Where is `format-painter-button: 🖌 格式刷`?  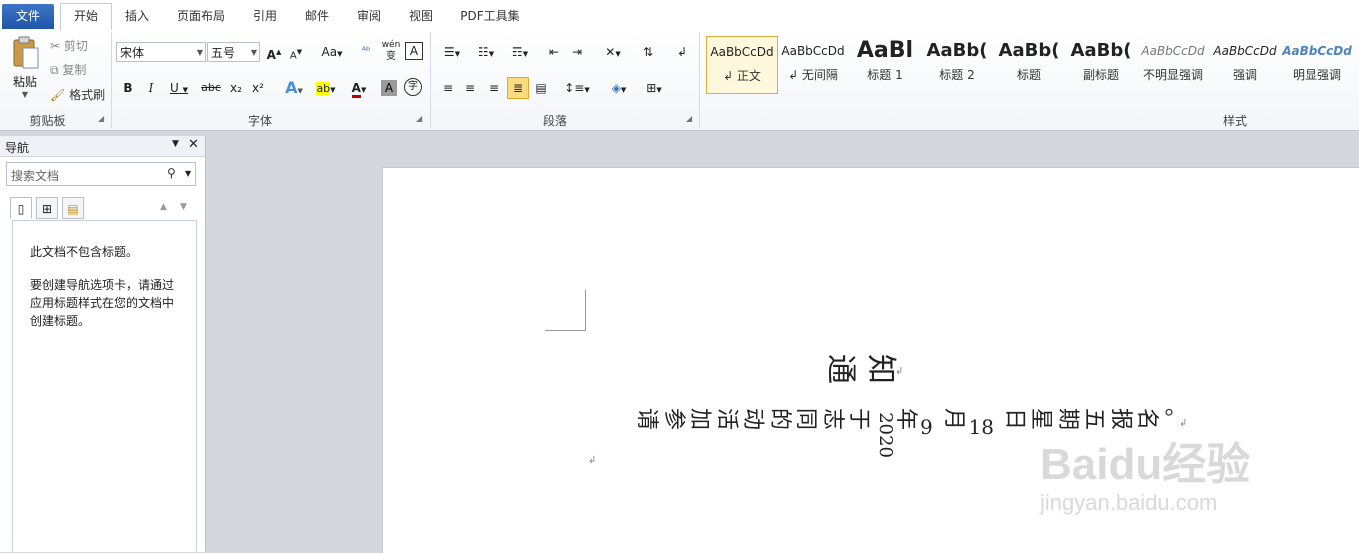
format-painter-button: 🖌 格式刷 is located at coordinates (77, 95).